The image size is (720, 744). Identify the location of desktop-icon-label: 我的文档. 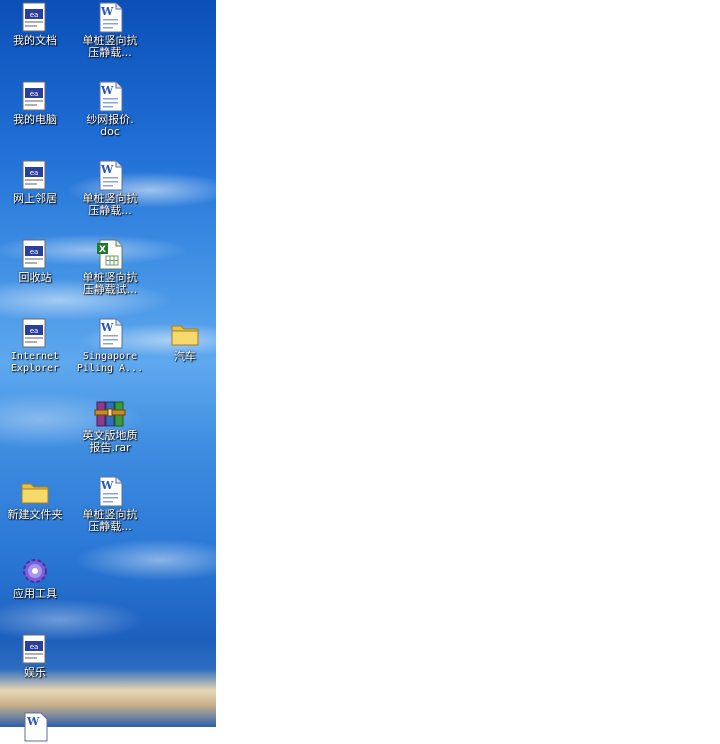
(35, 40).